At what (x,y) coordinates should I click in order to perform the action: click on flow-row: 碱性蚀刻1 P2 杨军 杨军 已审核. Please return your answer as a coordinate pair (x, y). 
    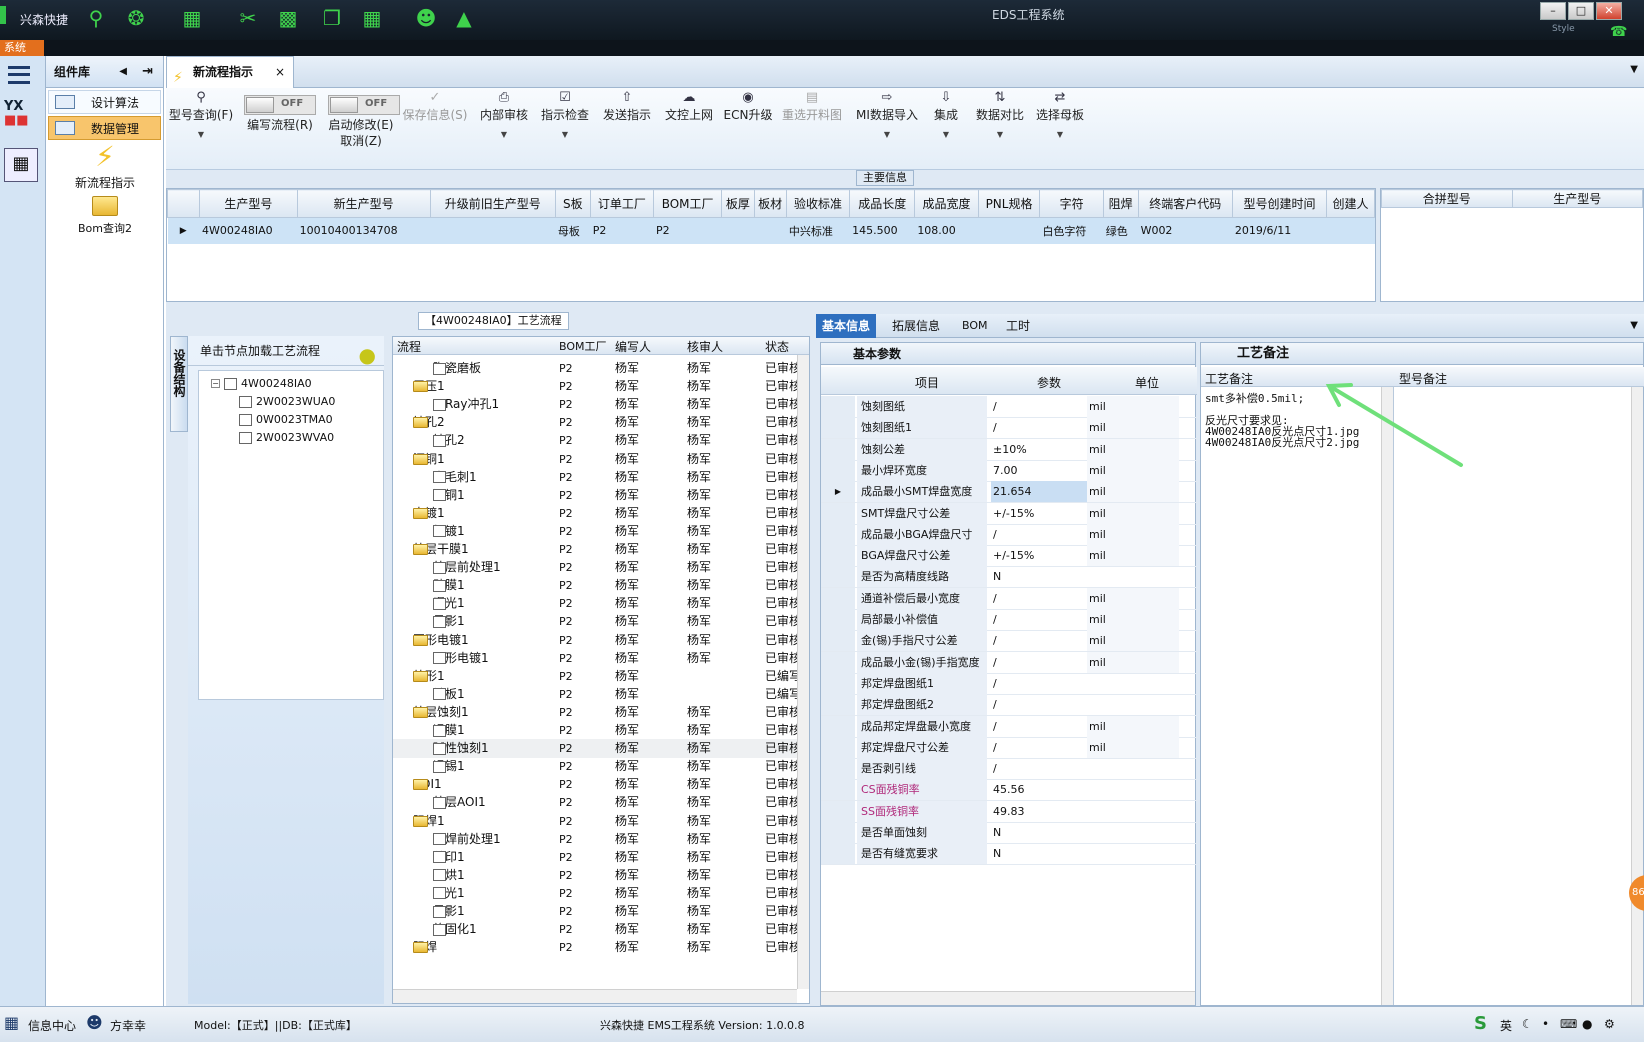
    Looking at the image, I should click on (601, 749).